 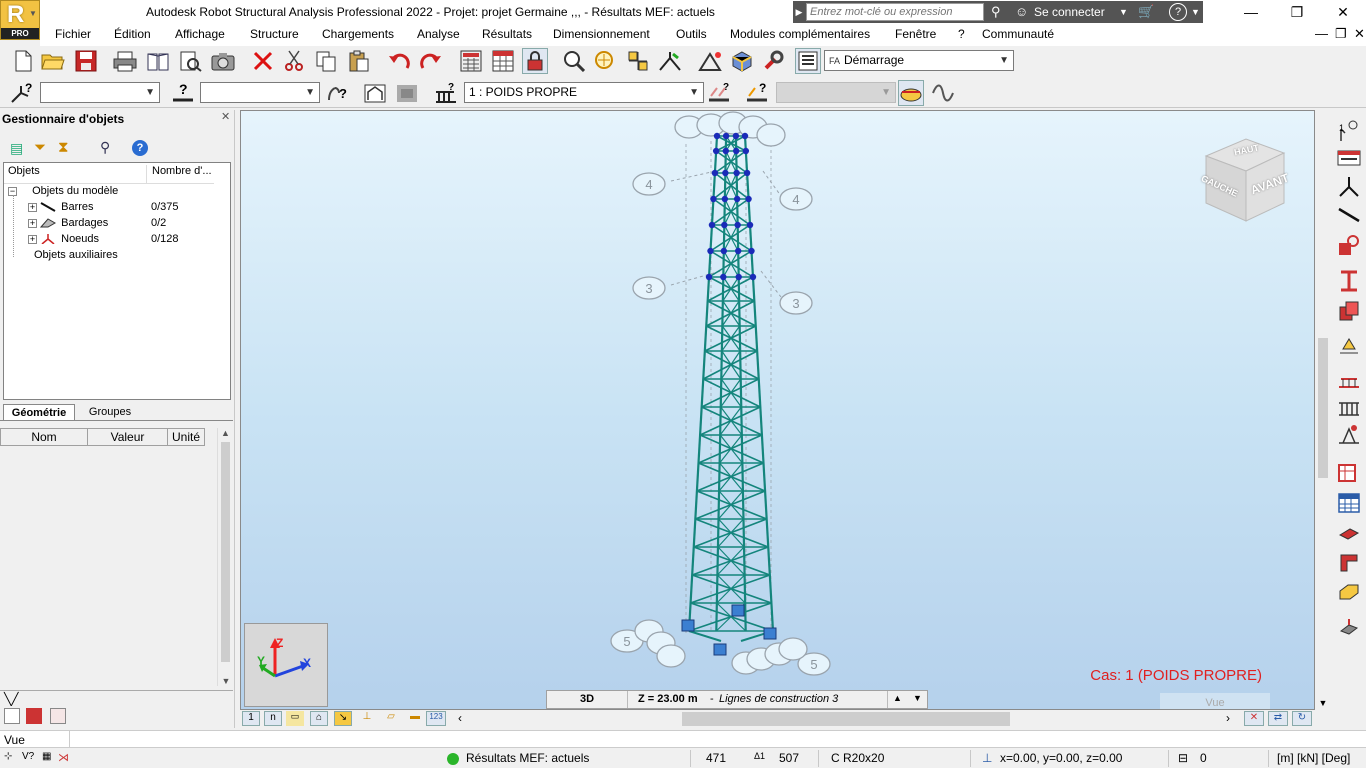 What do you see at coordinates (1349, 159) in the screenshot?
I see `section-properties-icon` at bounding box center [1349, 159].